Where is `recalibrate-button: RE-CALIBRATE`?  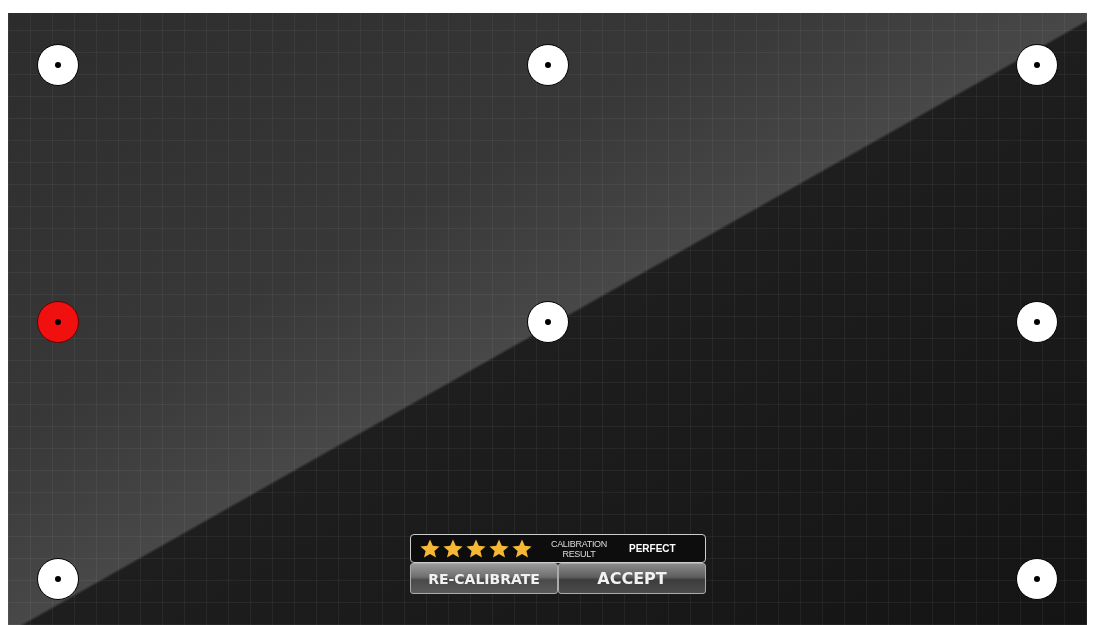 recalibrate-button: RE-CALIBRATE is located at coordinates (484, 578).